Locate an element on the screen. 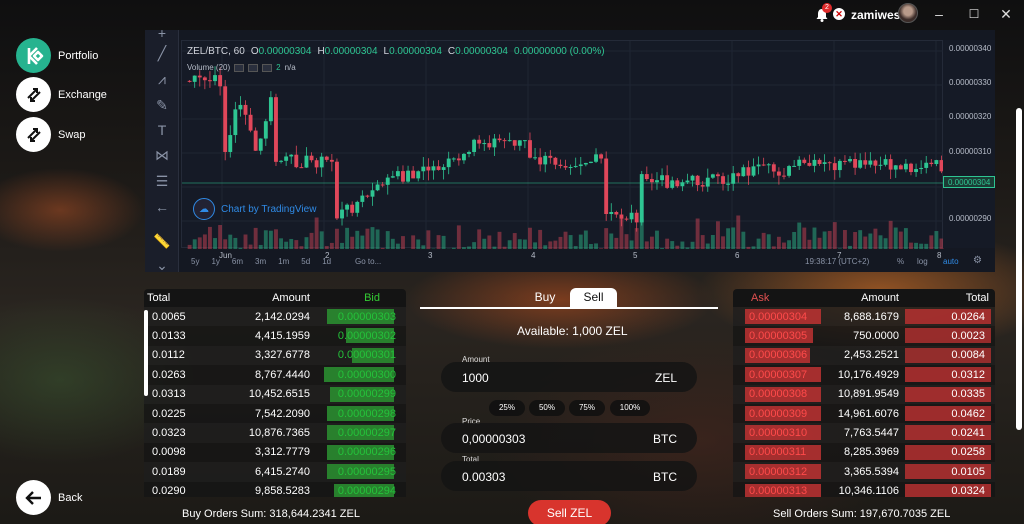 This screenshot has height=524, width=1024. kucoin-logo-icon is located at coordinates (33, 55).